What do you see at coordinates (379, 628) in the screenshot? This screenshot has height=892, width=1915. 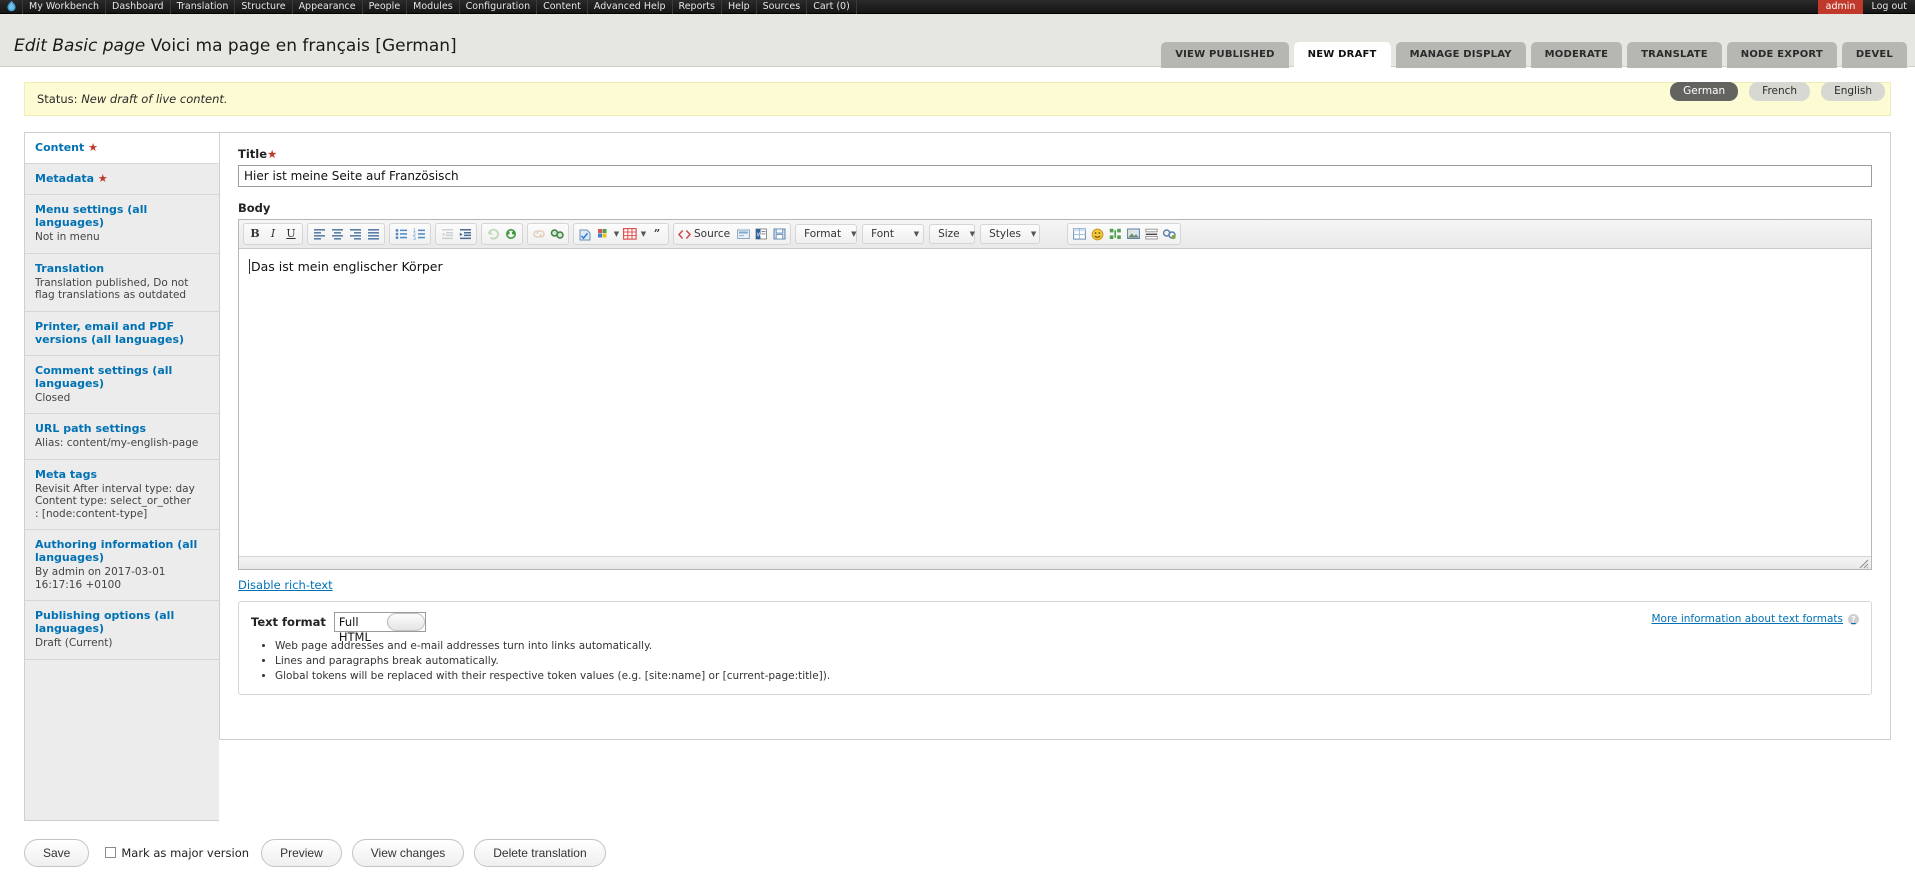 I see `text-format-select: Full HTML` at bounding box center [379, 628].